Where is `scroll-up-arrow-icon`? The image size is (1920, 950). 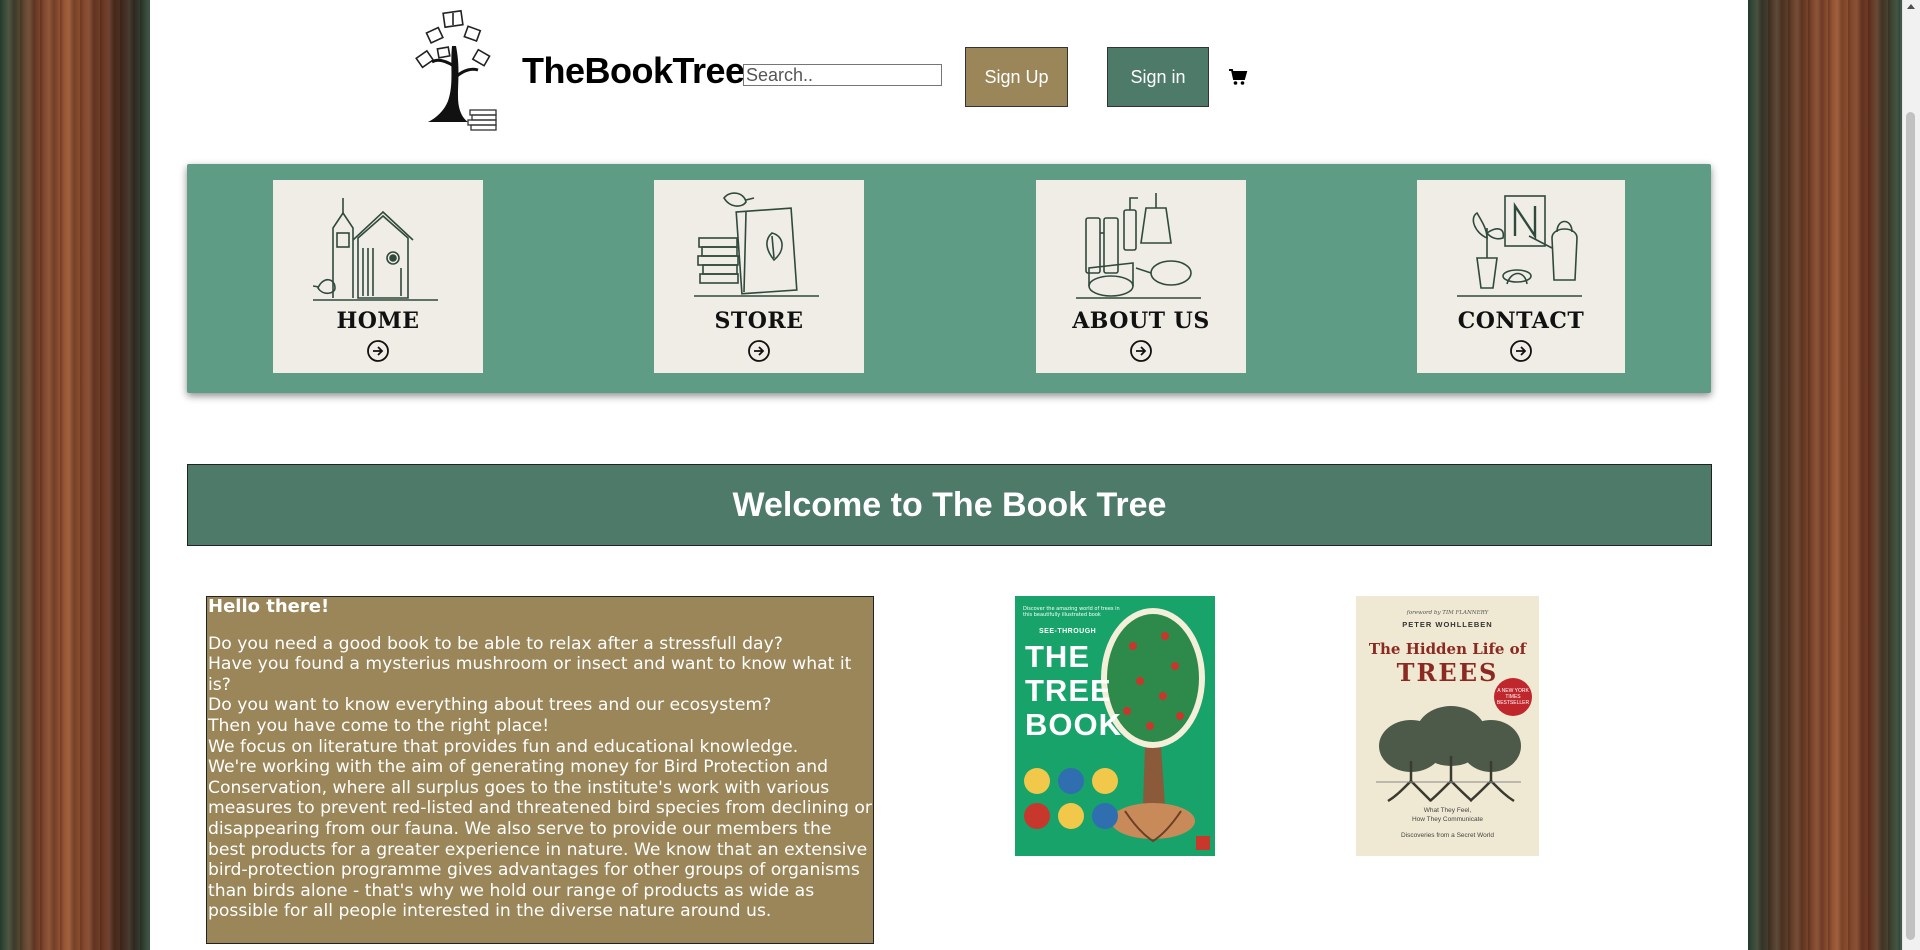
scroll-up-arrow-icon is located at coordinates (1911, 6).